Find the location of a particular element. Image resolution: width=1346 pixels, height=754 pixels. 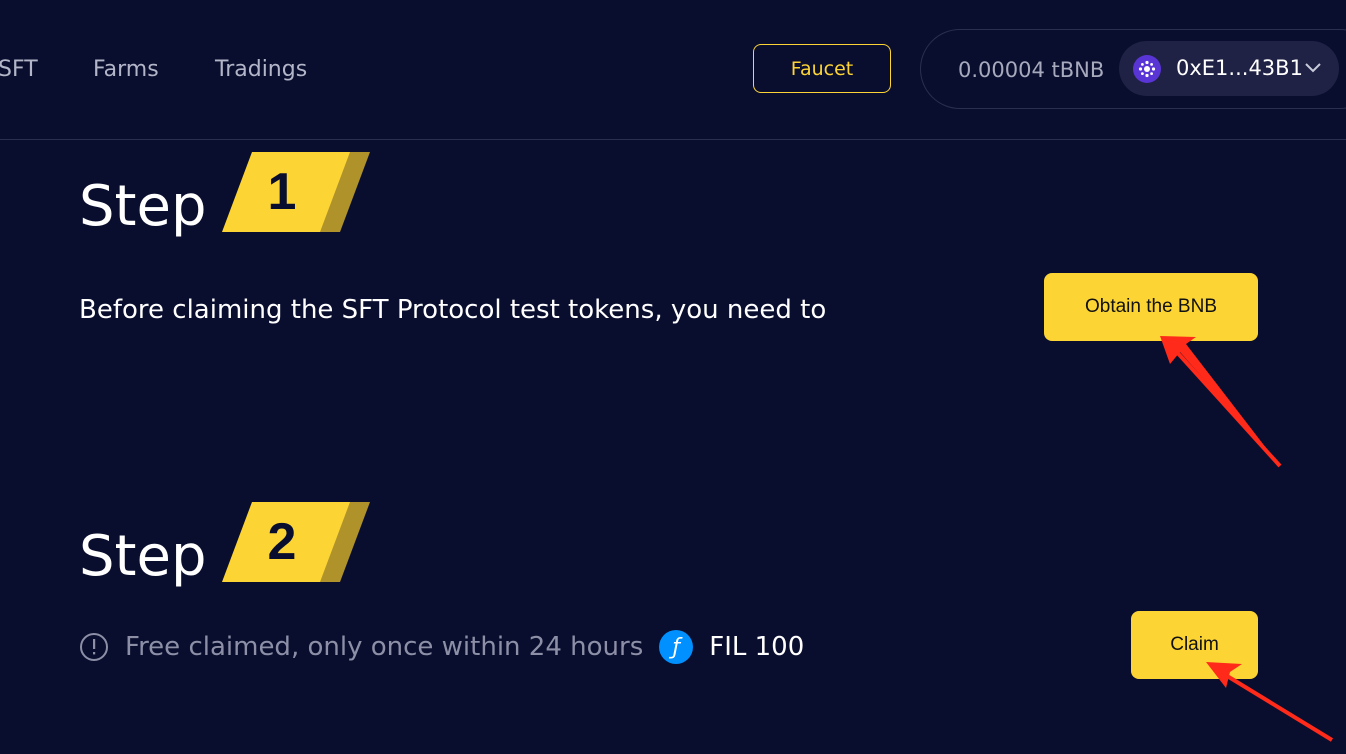

claim-notice-text: Free claimed, only once within 24 hours is located at coordinates (384, 647).